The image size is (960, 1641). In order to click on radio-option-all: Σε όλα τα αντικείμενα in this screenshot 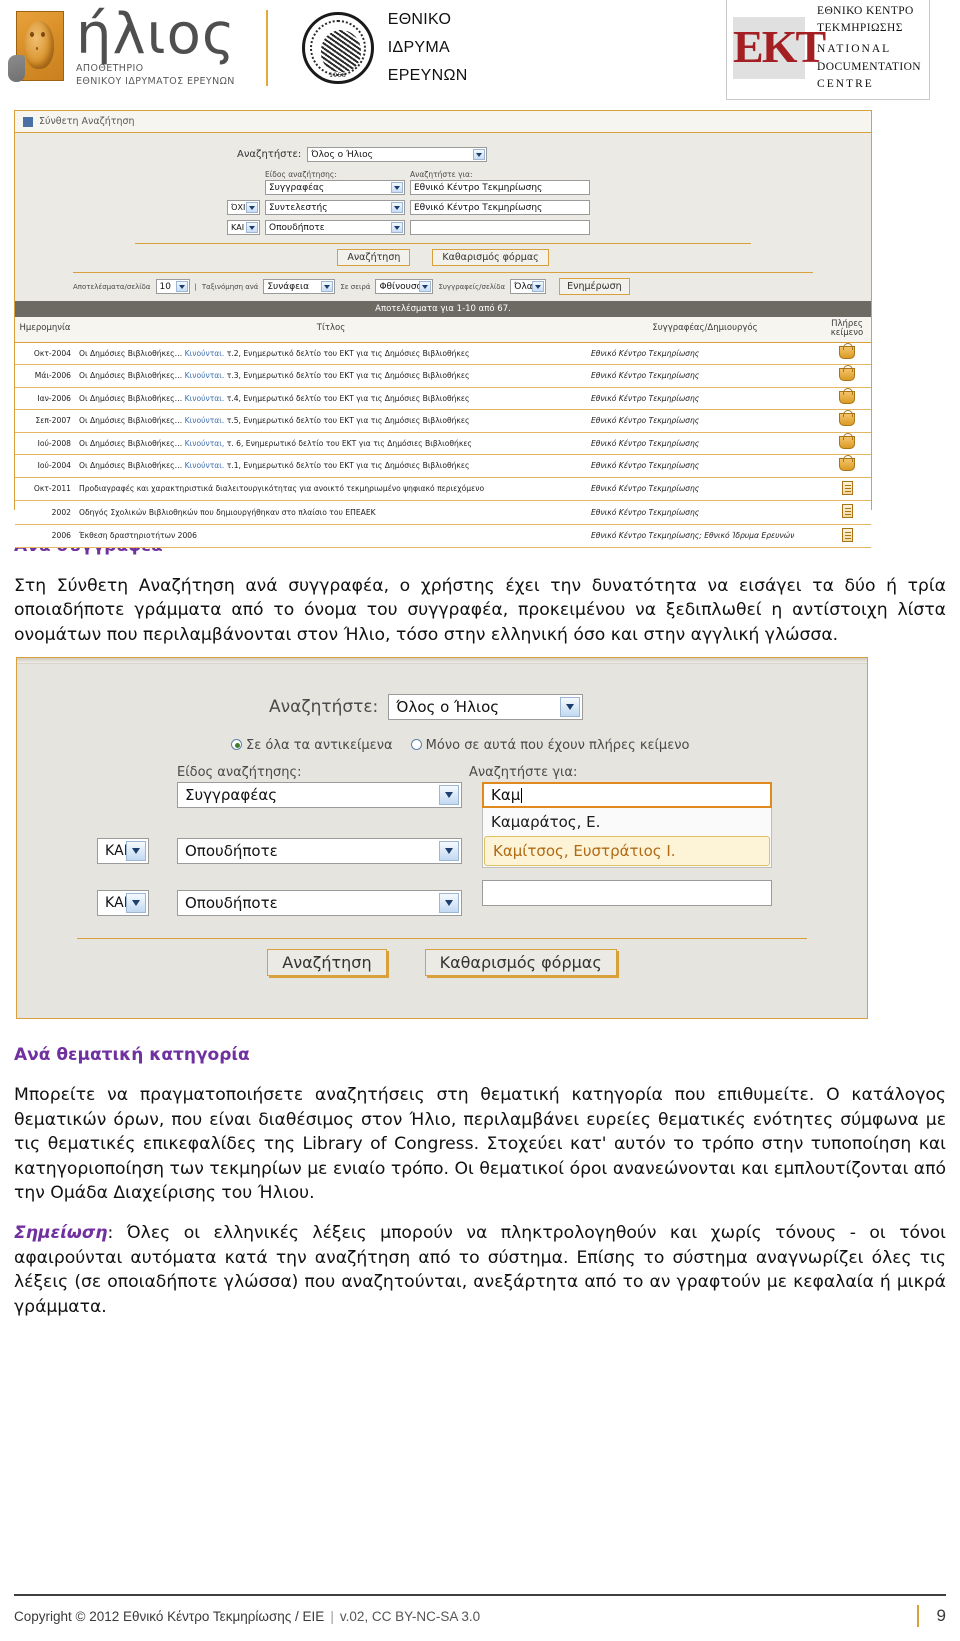, I will do `click(314, 745)`.